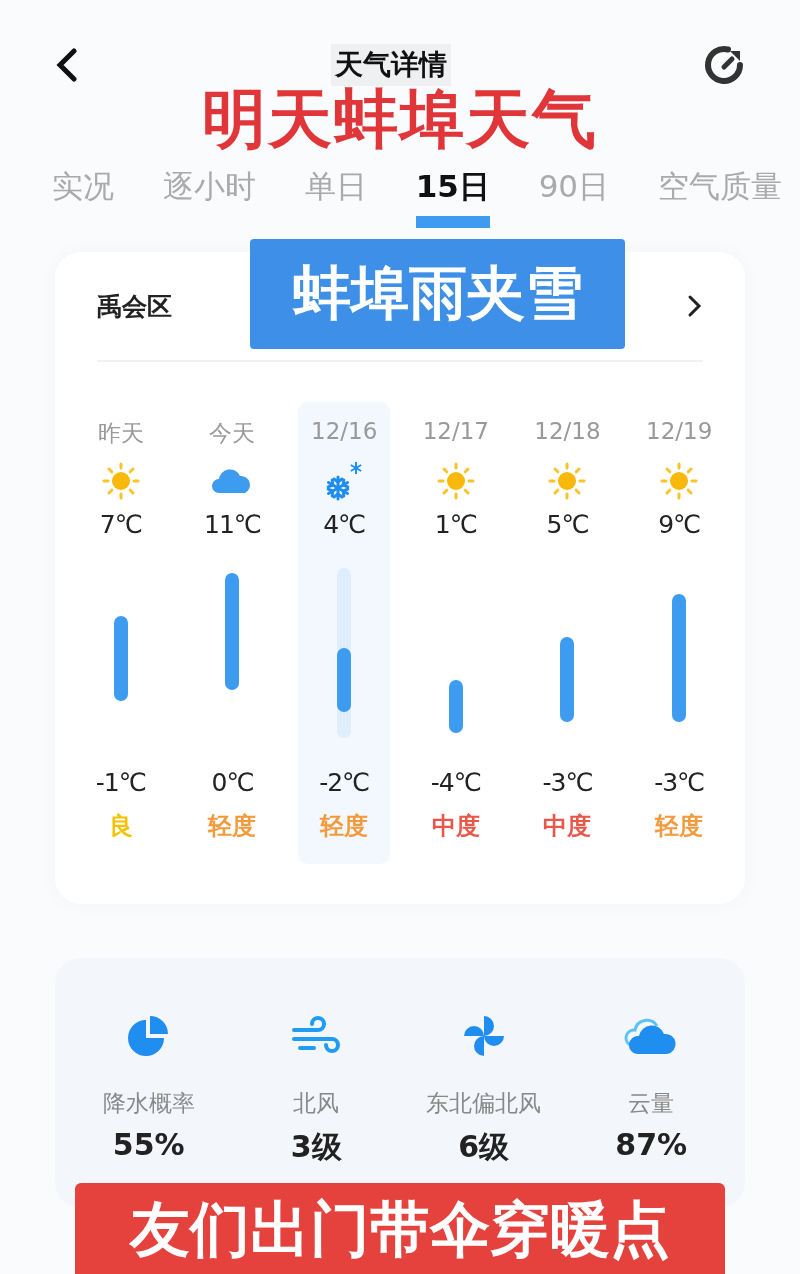  I want to click on detail-value: 3级, so click(316, 1147).